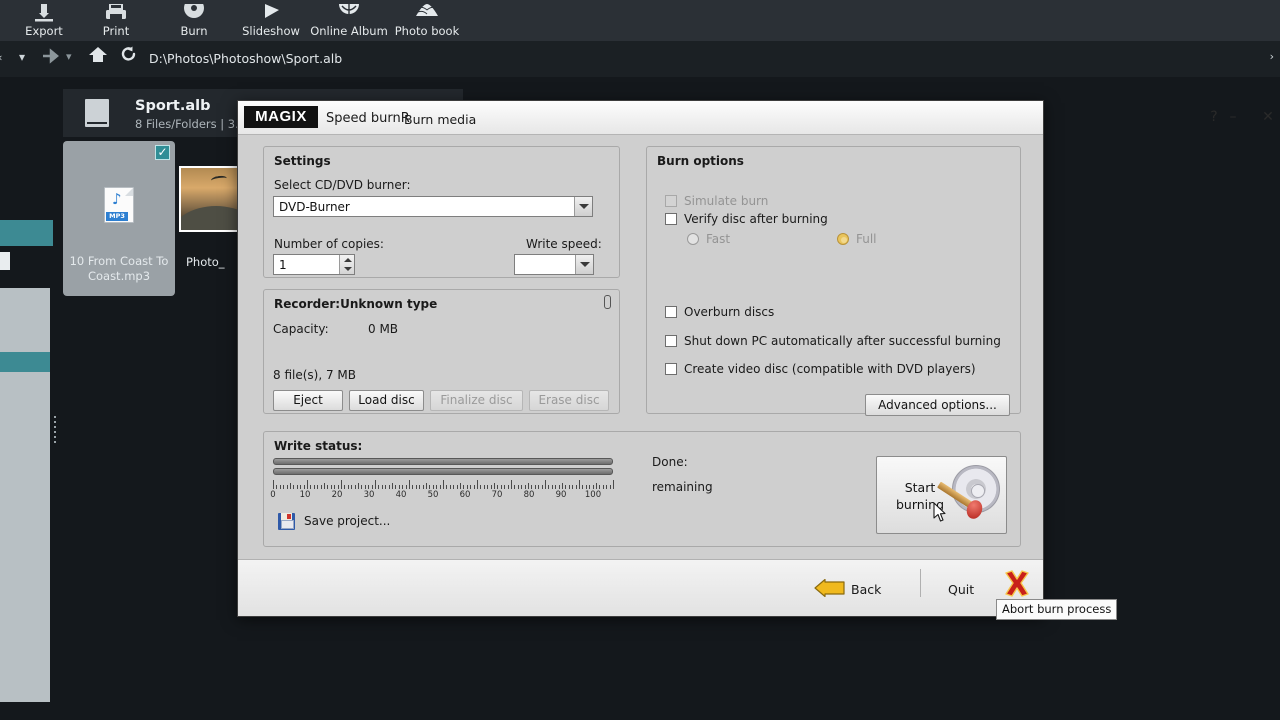 The height and width of the screenshot is (720, 1280). I want to click on capacity-value: 0 MB, so click(383, 329).